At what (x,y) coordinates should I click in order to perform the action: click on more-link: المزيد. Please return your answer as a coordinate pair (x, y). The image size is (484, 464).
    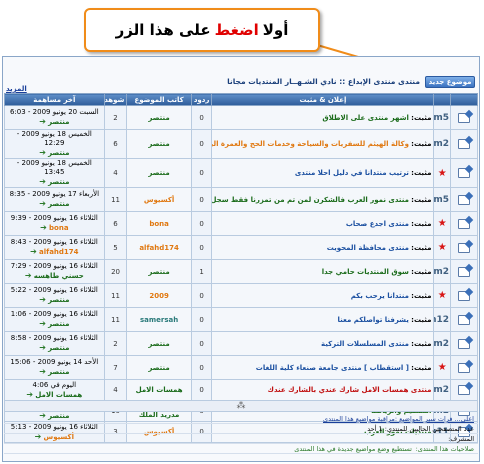
    Looking at the image, I should click on (16, 89).